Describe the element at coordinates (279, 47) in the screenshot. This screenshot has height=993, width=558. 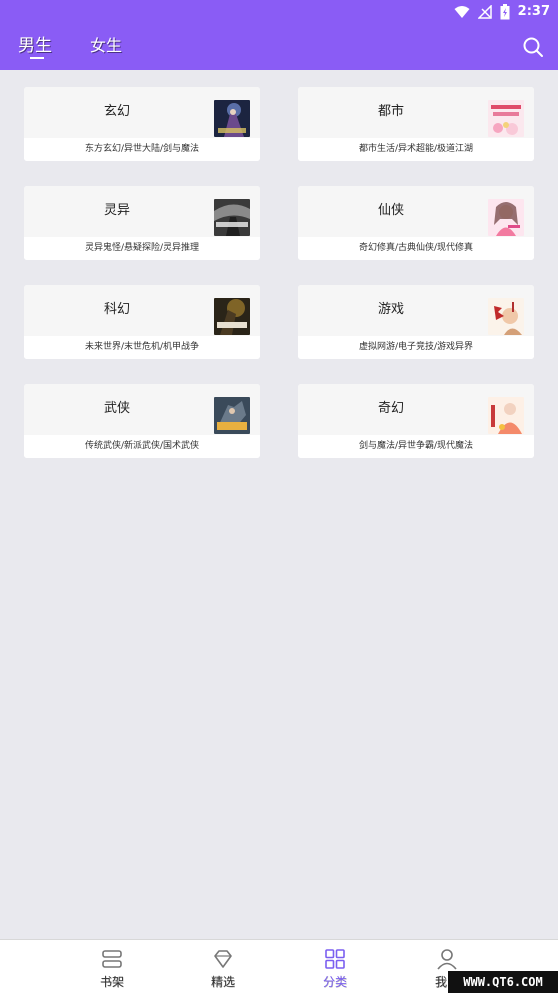
I see `app-header: 男生 女生` at that location.